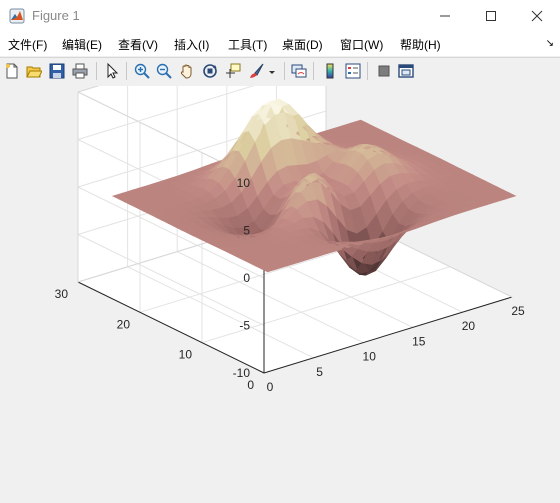 This screenshot has width=560, height=503. What do you see at coordinates (12, 71) in the screenshot?
I see `new-figure-icon` at bounding box center [12, 71].